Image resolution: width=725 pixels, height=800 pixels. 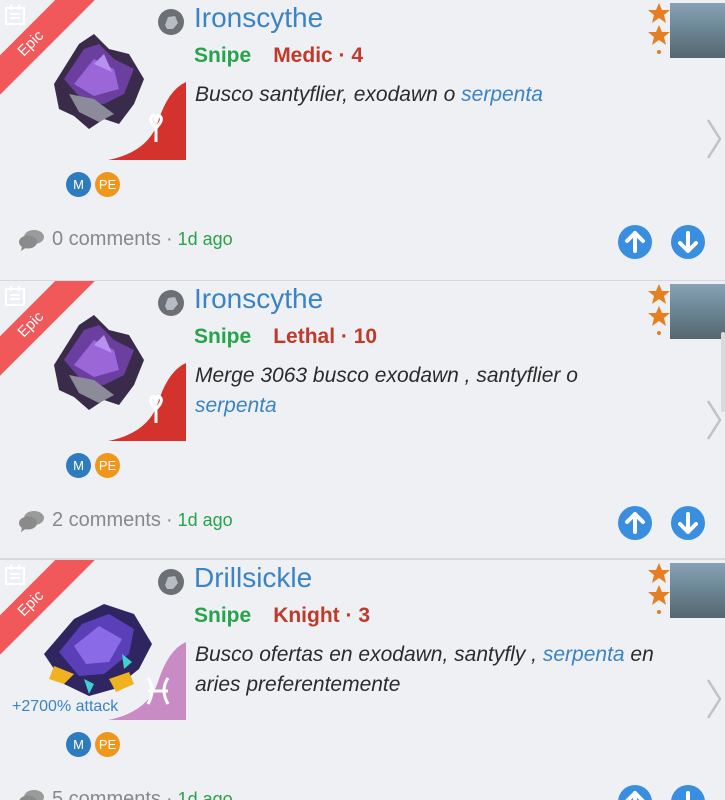 What do you see at coordinates (318, 55) in the screenshot?
I see `tag-class: Medic · 4` at bounding box center [318, 55].